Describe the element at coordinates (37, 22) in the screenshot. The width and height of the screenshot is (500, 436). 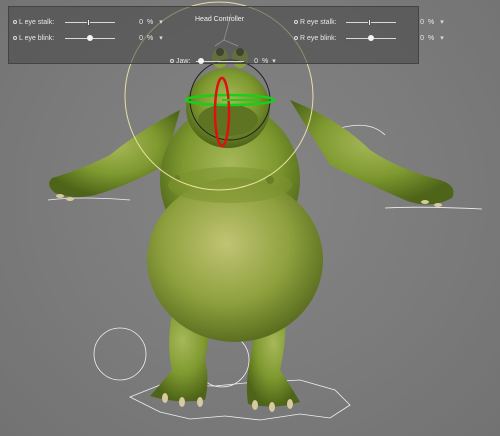
I see `left-eye-stalk-label: L eye stalk:` at that location.